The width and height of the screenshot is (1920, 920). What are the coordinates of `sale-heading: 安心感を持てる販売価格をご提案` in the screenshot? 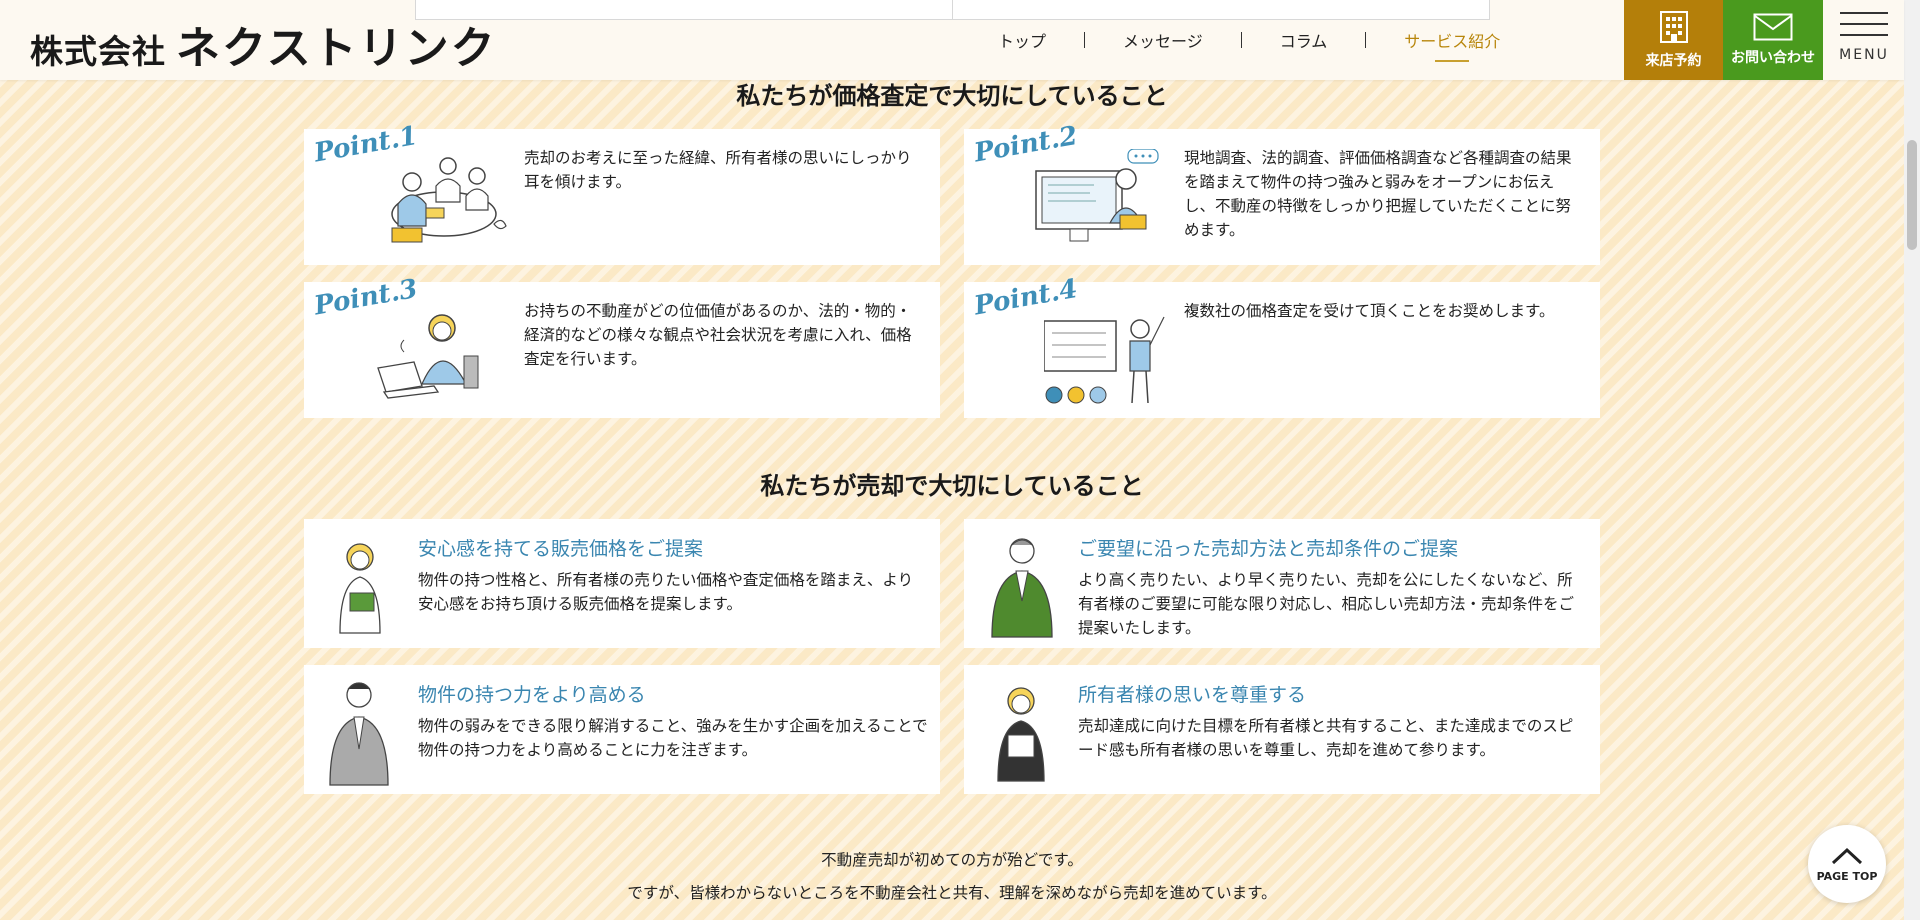 It's located at (561, 549).